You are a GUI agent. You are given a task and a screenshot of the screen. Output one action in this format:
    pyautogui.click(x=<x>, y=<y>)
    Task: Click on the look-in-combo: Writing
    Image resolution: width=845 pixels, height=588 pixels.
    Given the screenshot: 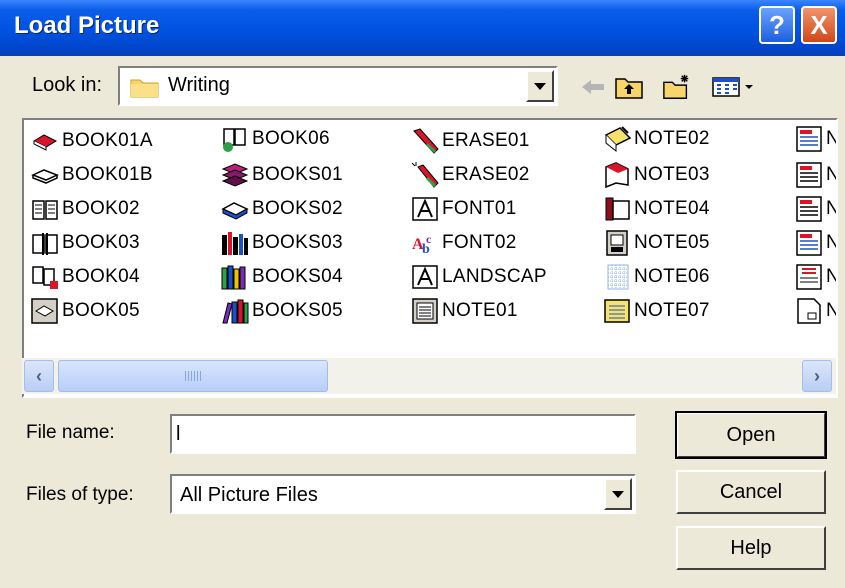 What is the action you would take?
    pyautogui.click(x=338, y=86)
    